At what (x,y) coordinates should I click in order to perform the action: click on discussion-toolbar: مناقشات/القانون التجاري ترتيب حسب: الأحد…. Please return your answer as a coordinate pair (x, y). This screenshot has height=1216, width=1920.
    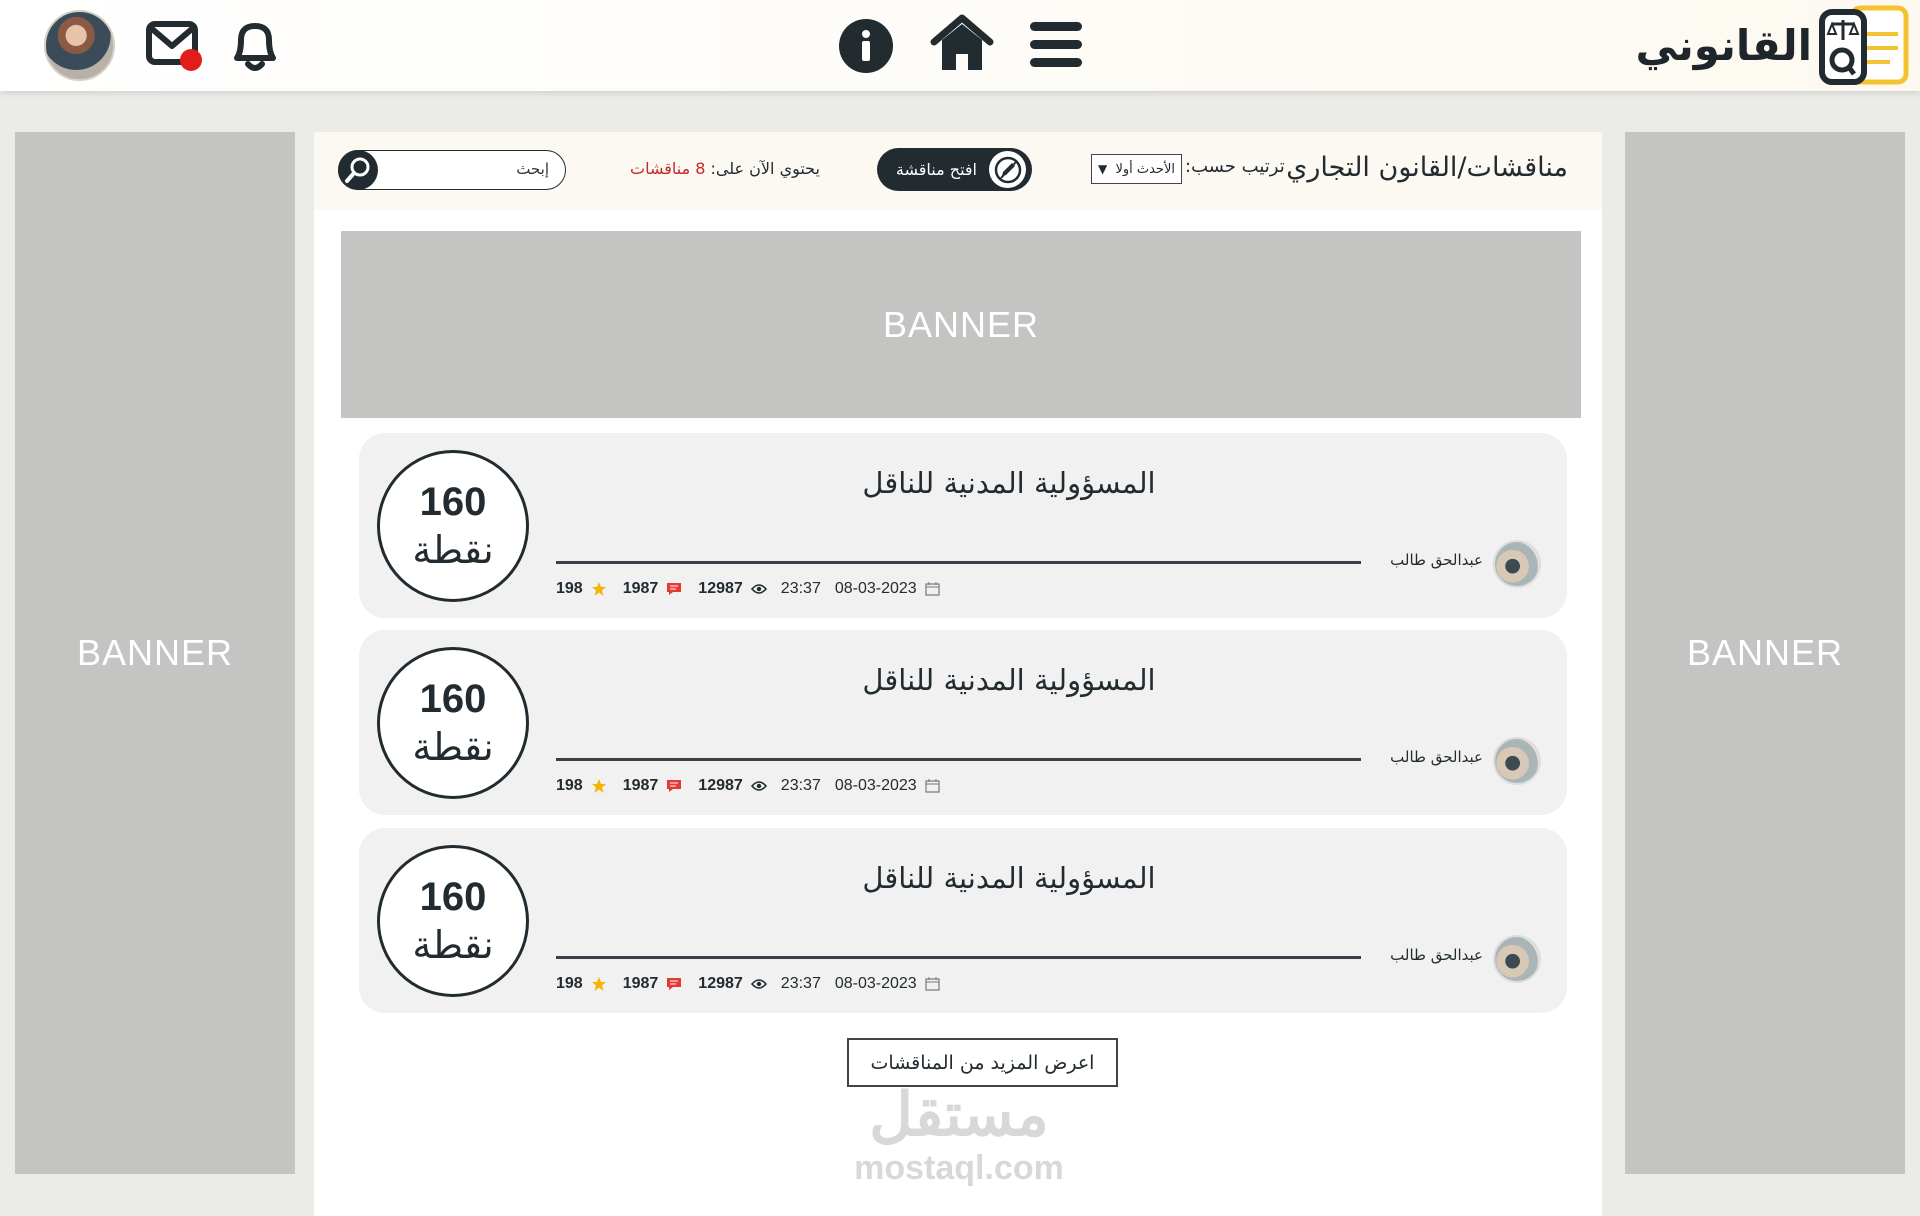
    Looking at the image, I should click on (958, 171).